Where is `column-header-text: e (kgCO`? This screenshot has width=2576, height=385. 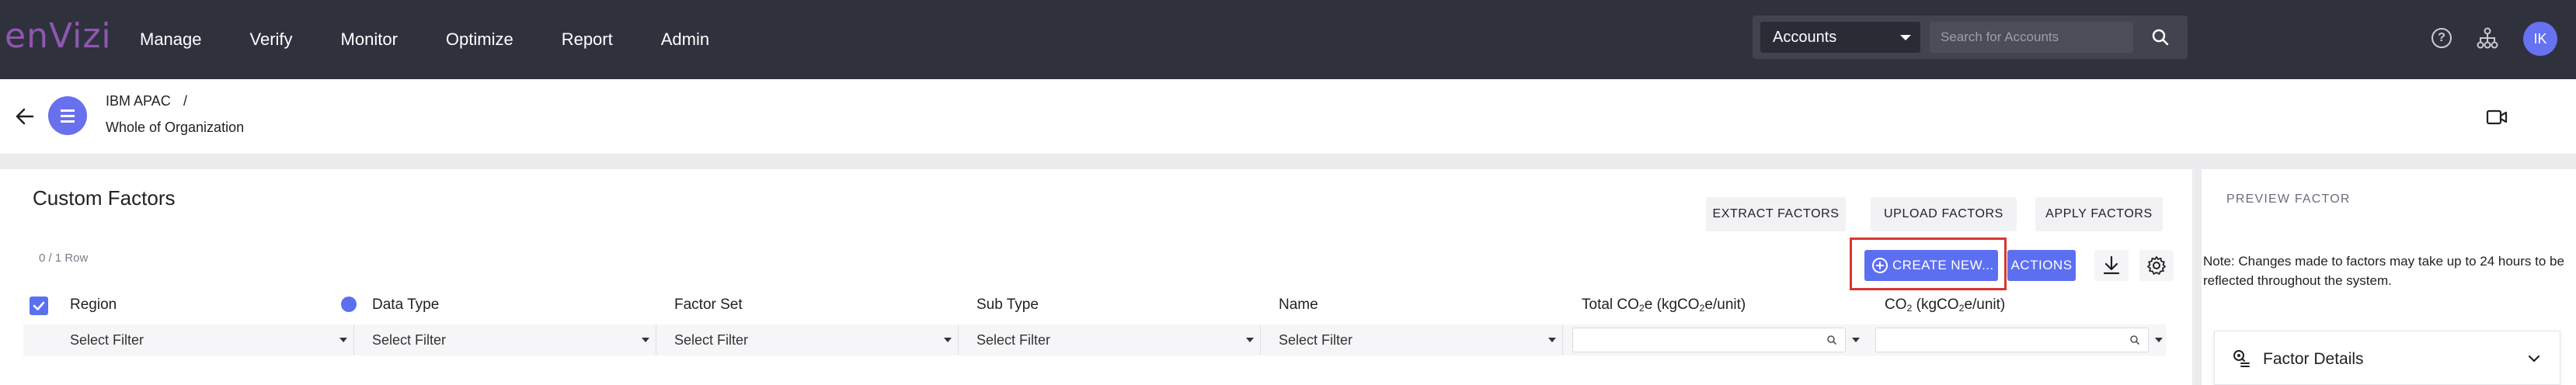 column-header-text: e (kgCO is located at coordinates (1672, 305).